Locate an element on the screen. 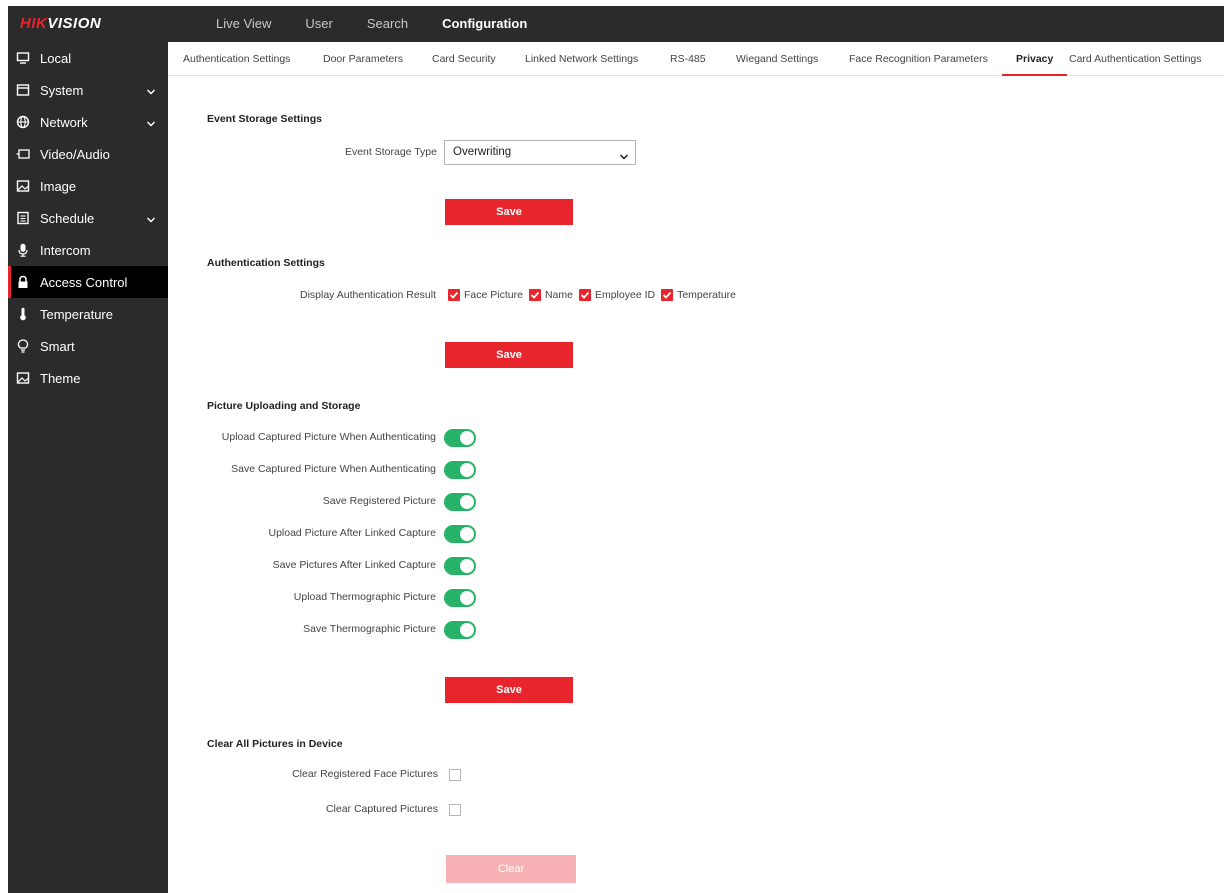  hikvision-logo: HIKVISION is located at coordinates (61, 23).